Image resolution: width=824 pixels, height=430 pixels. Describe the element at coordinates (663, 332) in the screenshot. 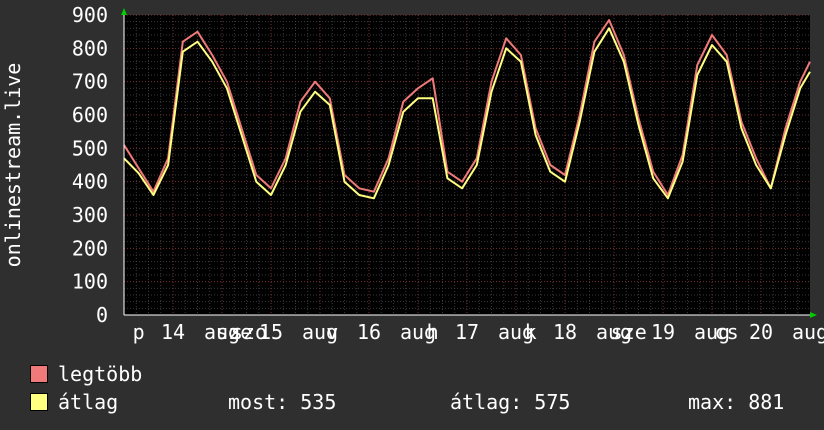

I see `x-tick-label: 19` at that location.